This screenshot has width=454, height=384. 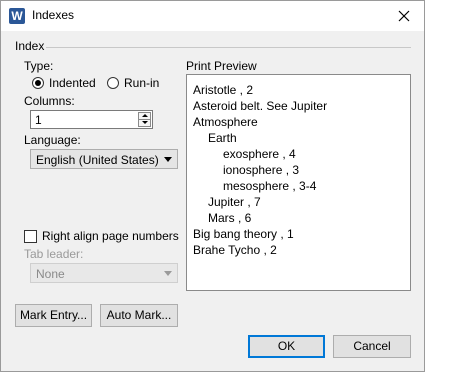 I want to click on columns-spin-buttons, so click(x=144, y=119).